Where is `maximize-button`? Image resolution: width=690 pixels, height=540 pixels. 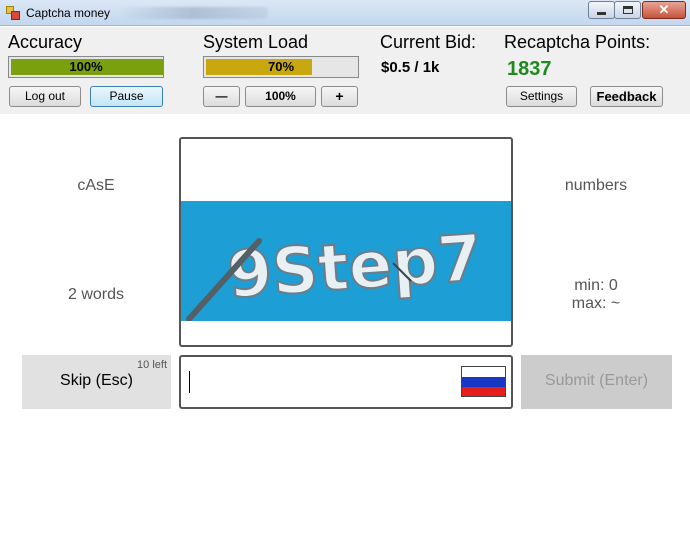 maximize-button is located at coordinates (627, 10).